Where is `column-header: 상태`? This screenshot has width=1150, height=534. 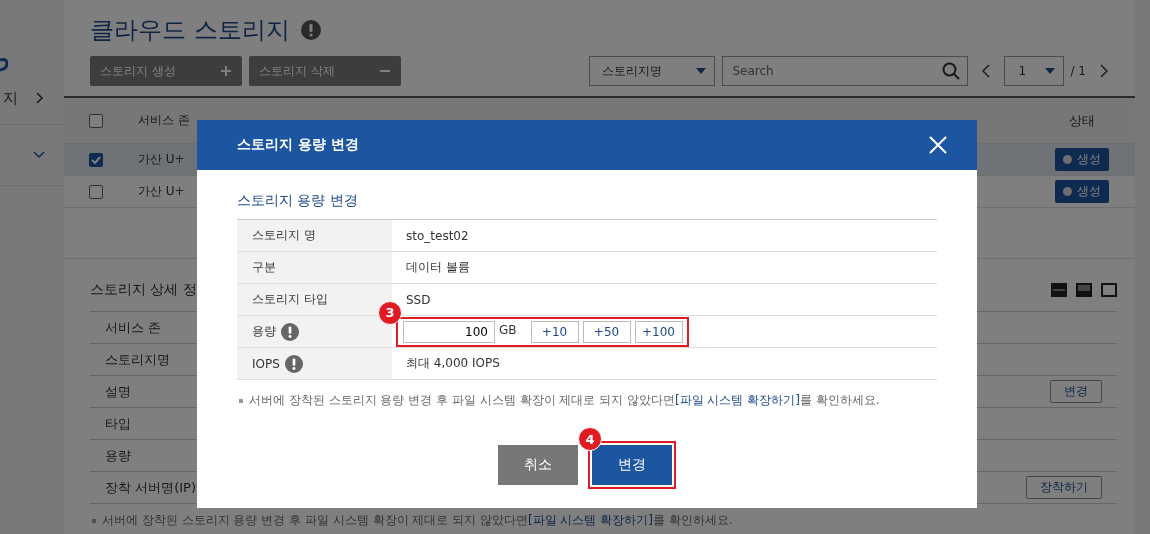 column-header: 상태 is located at coordinates (1081, 120).